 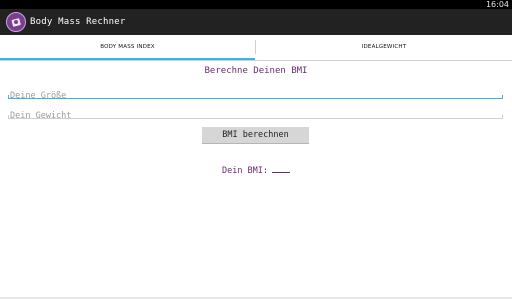 What do you see at coordinates (16, 22) in the screenshot?
I see `scale-icon` at bounding box center [16, 22].